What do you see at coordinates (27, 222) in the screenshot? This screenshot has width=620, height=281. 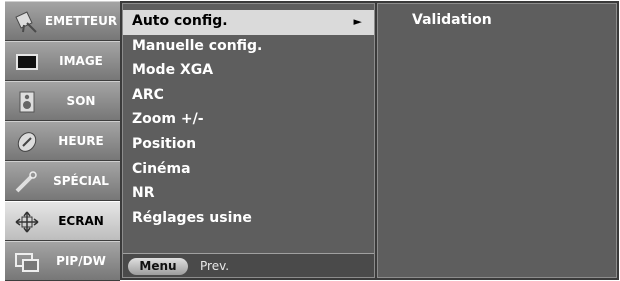 I see `screen-adjust-icon` at bounding box center [27, 222].